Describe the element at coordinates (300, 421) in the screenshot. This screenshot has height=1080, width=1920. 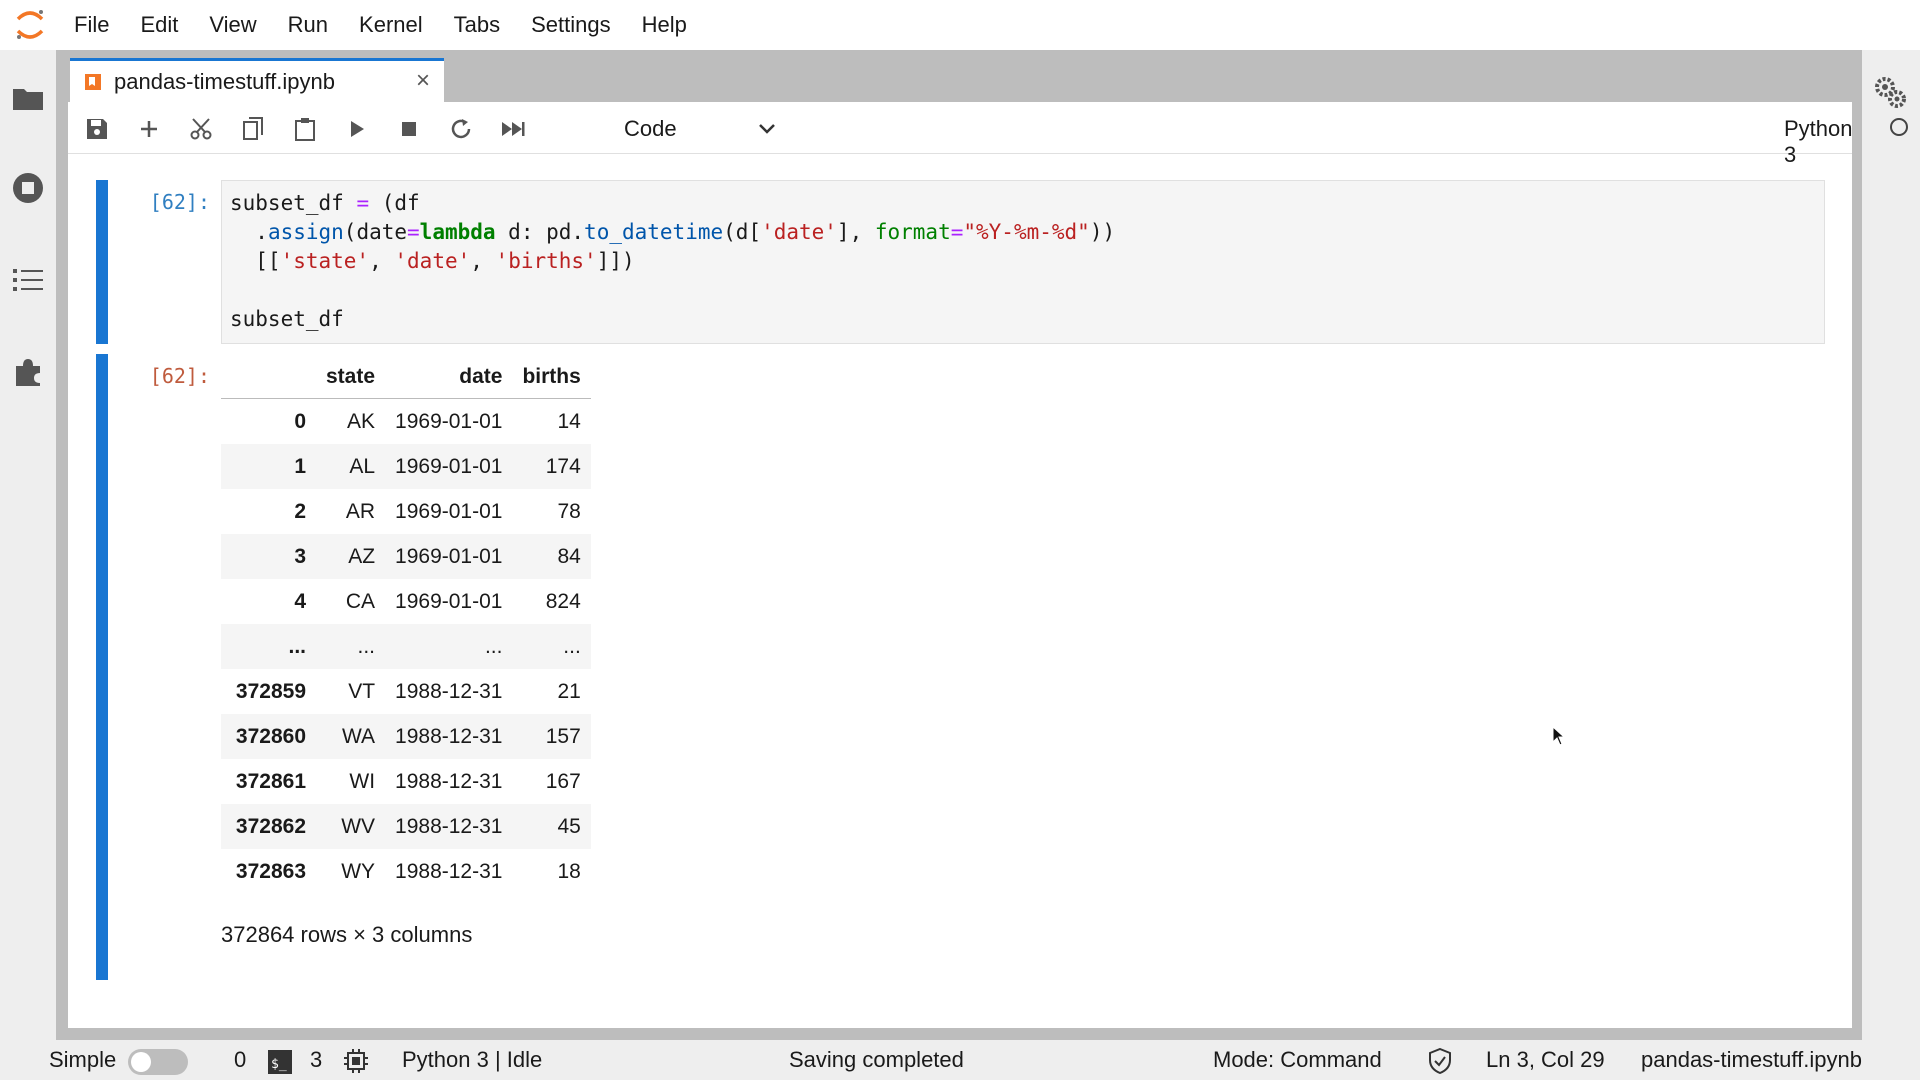
I see `row-index: 0` at that location.